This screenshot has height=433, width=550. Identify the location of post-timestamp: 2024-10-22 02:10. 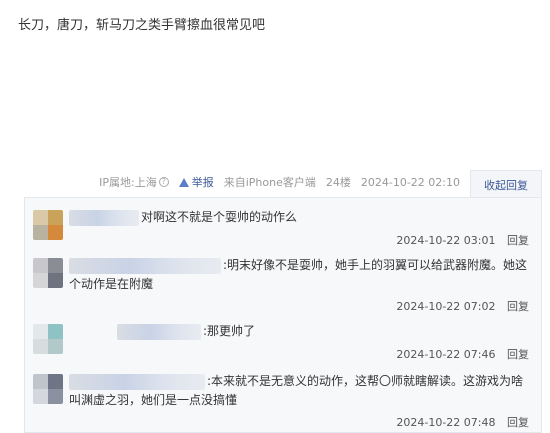
(410, 182).